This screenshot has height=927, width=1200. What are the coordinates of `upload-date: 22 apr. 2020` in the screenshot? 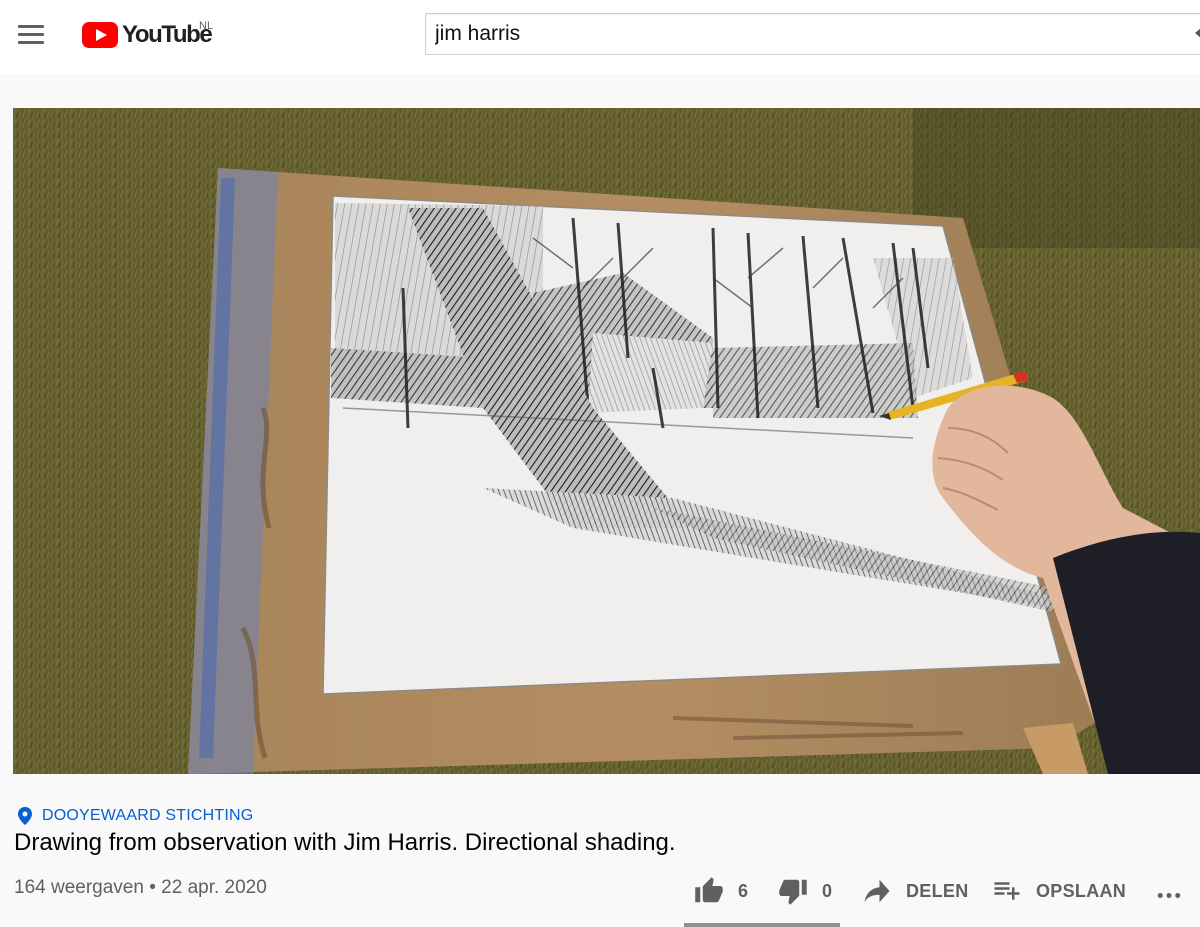 It's located at (214, 887).